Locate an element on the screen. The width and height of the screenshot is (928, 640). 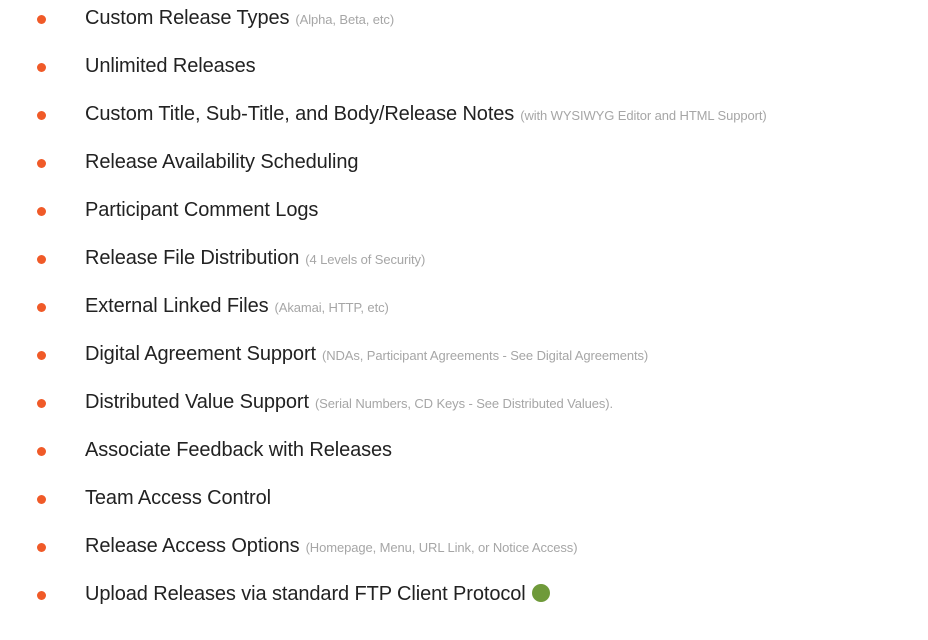
feature-title: Team Access Control is located at coordinates (178, 498).